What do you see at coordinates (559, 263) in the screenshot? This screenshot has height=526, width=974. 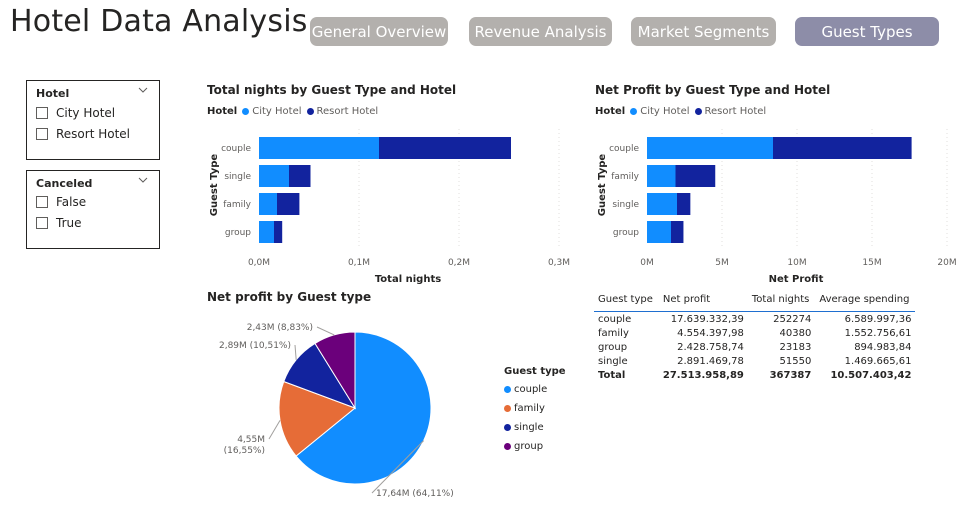 I see `x-tick-label: 0,3M` at bounding box center [559, 263].